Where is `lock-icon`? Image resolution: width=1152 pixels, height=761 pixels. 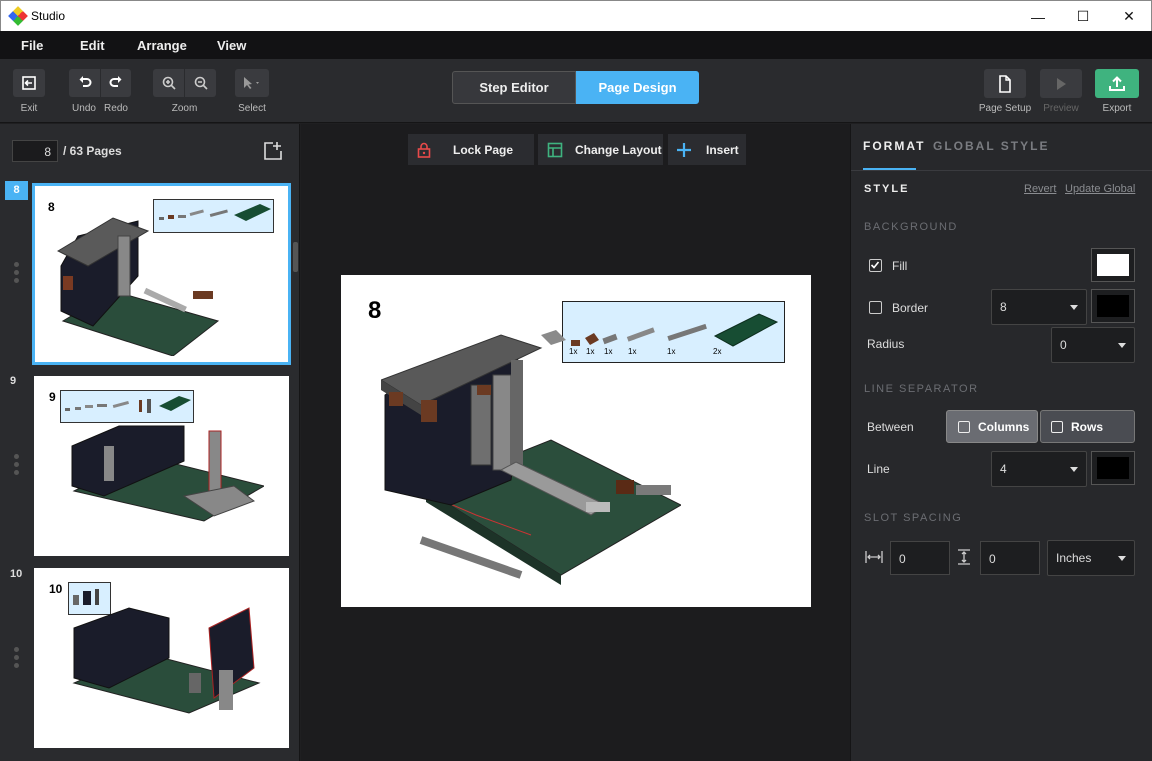
lock-icon is located at coordinates (424, 150).